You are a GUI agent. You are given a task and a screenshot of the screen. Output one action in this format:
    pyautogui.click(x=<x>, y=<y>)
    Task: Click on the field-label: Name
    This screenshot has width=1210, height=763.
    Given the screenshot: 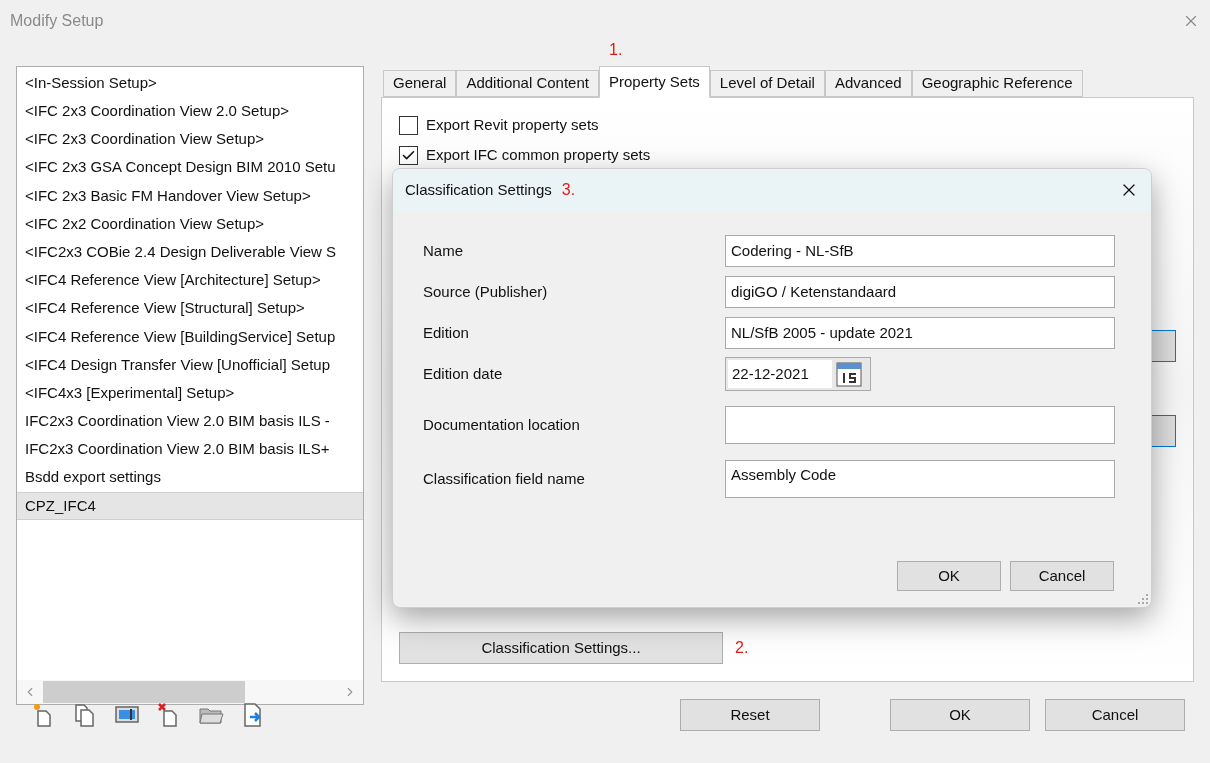 What is the action you would take?
    pyautogui.click(x=443, y=250)
    